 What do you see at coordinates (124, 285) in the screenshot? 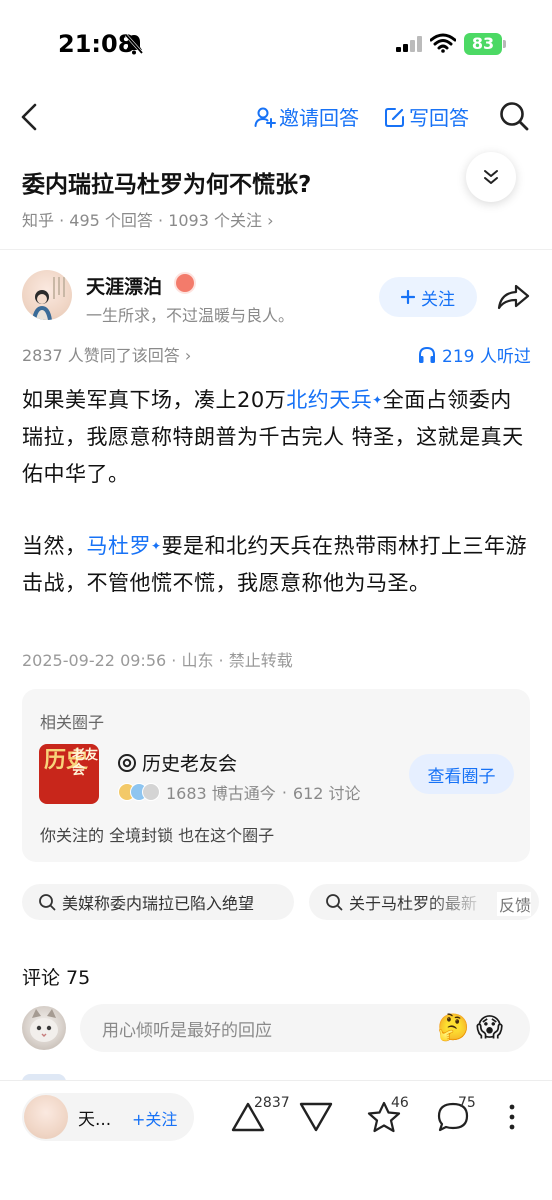
I see `author-name: 天涯漂泊` at bounding box center [124, 285].